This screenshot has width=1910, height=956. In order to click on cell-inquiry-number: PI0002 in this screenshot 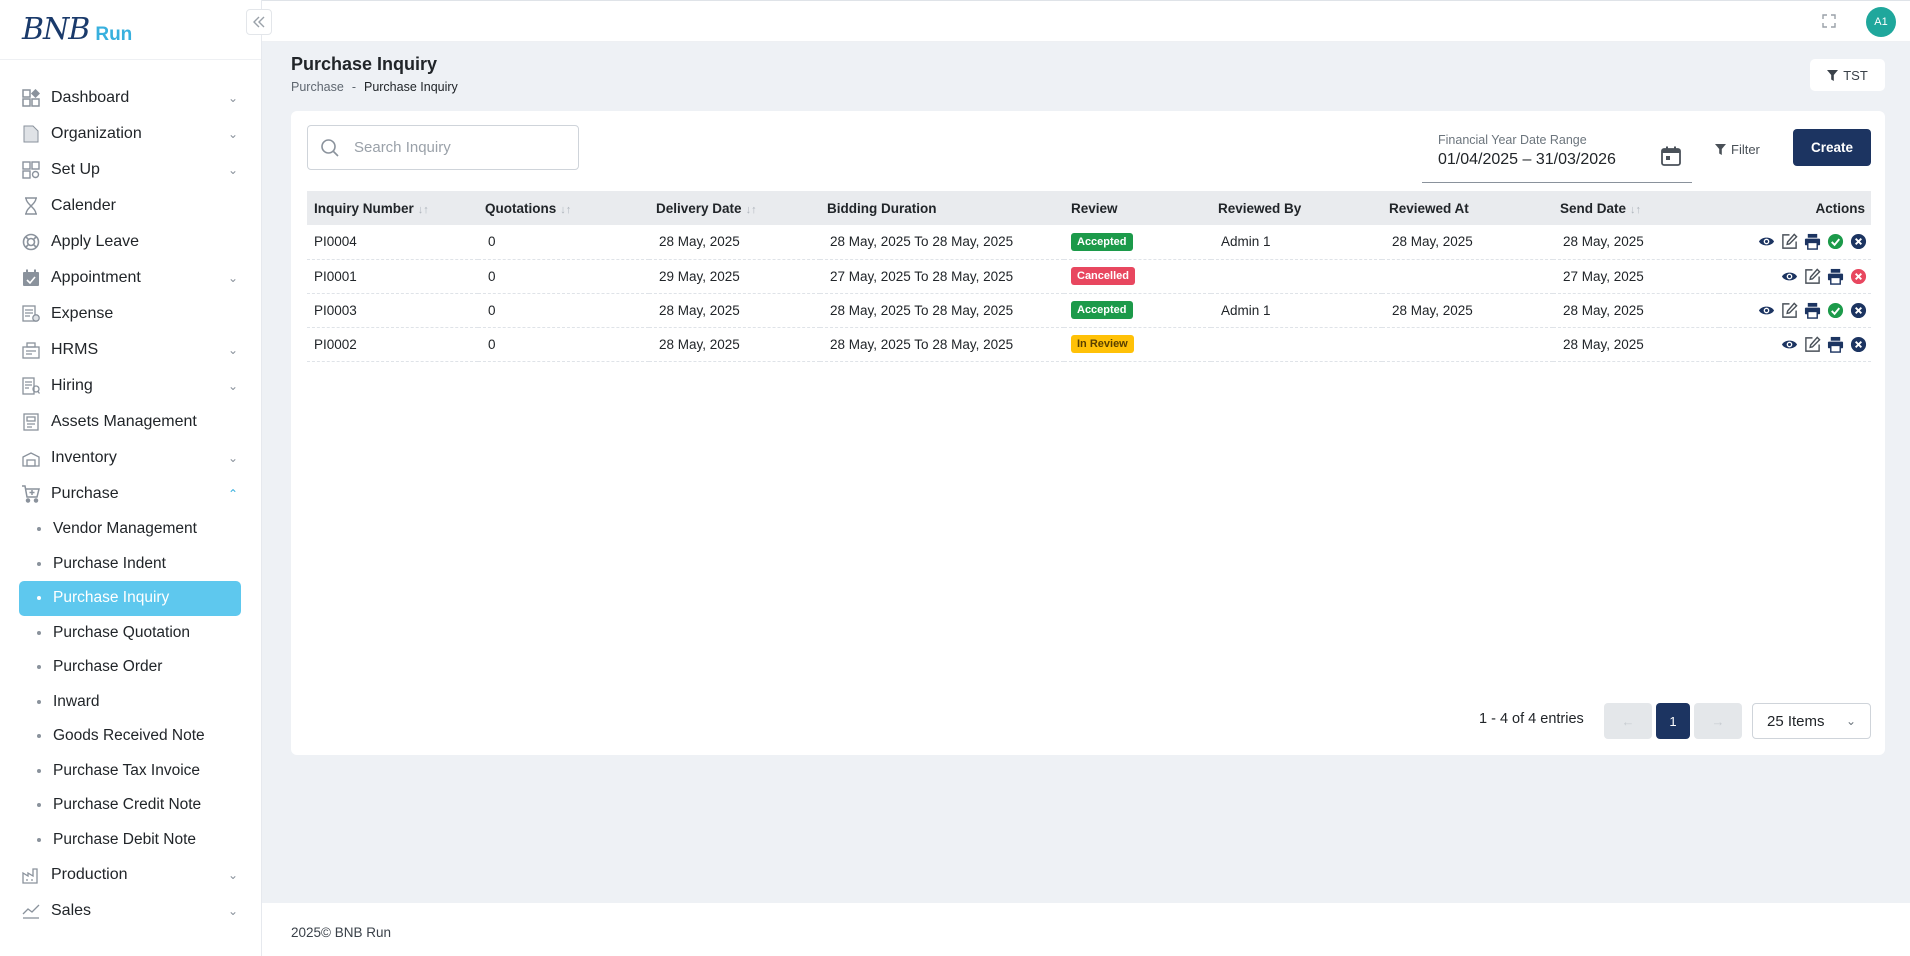, I will do `click(392, 344)`.